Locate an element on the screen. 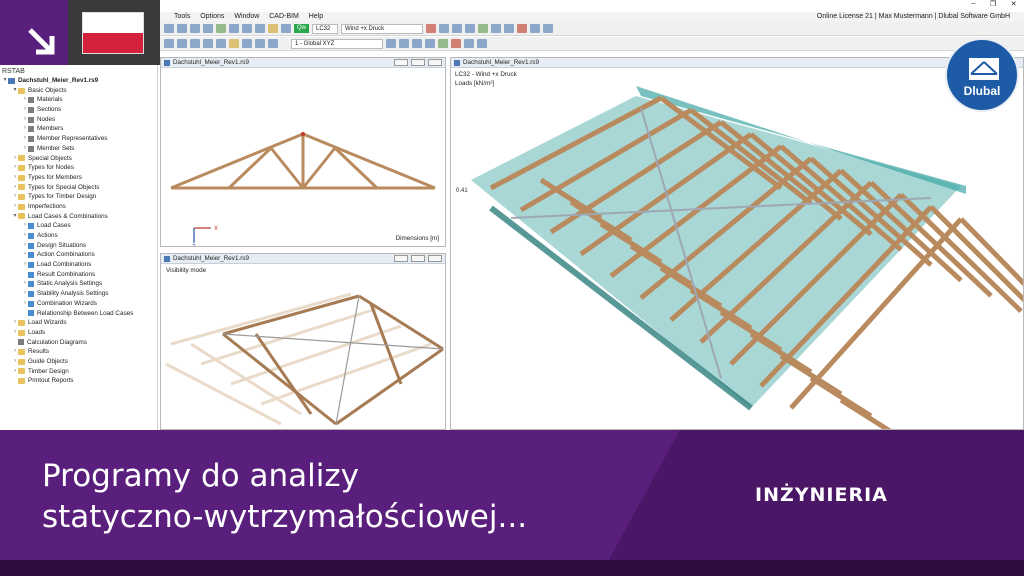 The width and height of the screenshot is (1024, 576). member-icon is located at coordinates (260, 28).